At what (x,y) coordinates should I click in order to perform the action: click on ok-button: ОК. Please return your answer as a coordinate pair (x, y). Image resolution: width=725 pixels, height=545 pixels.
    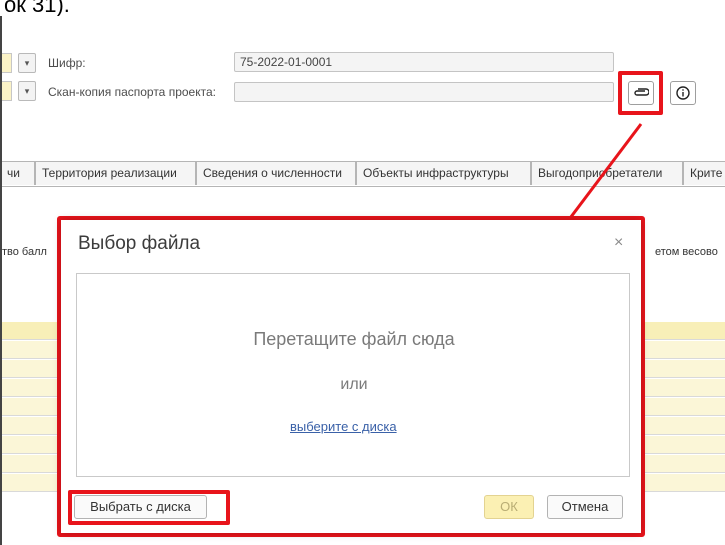
    Looking at the image, I should click on (509, 507).